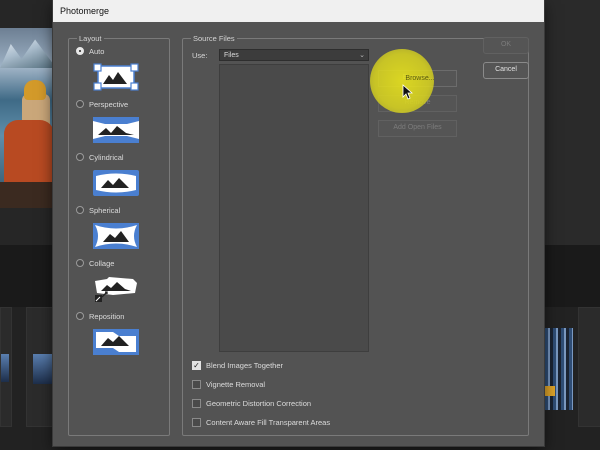 Image resolution: width=600 pixels, height=450 pixels. Describe the element at coordinates (116, 77) in the screenshot. I see `auto-layout-icon` at that location.